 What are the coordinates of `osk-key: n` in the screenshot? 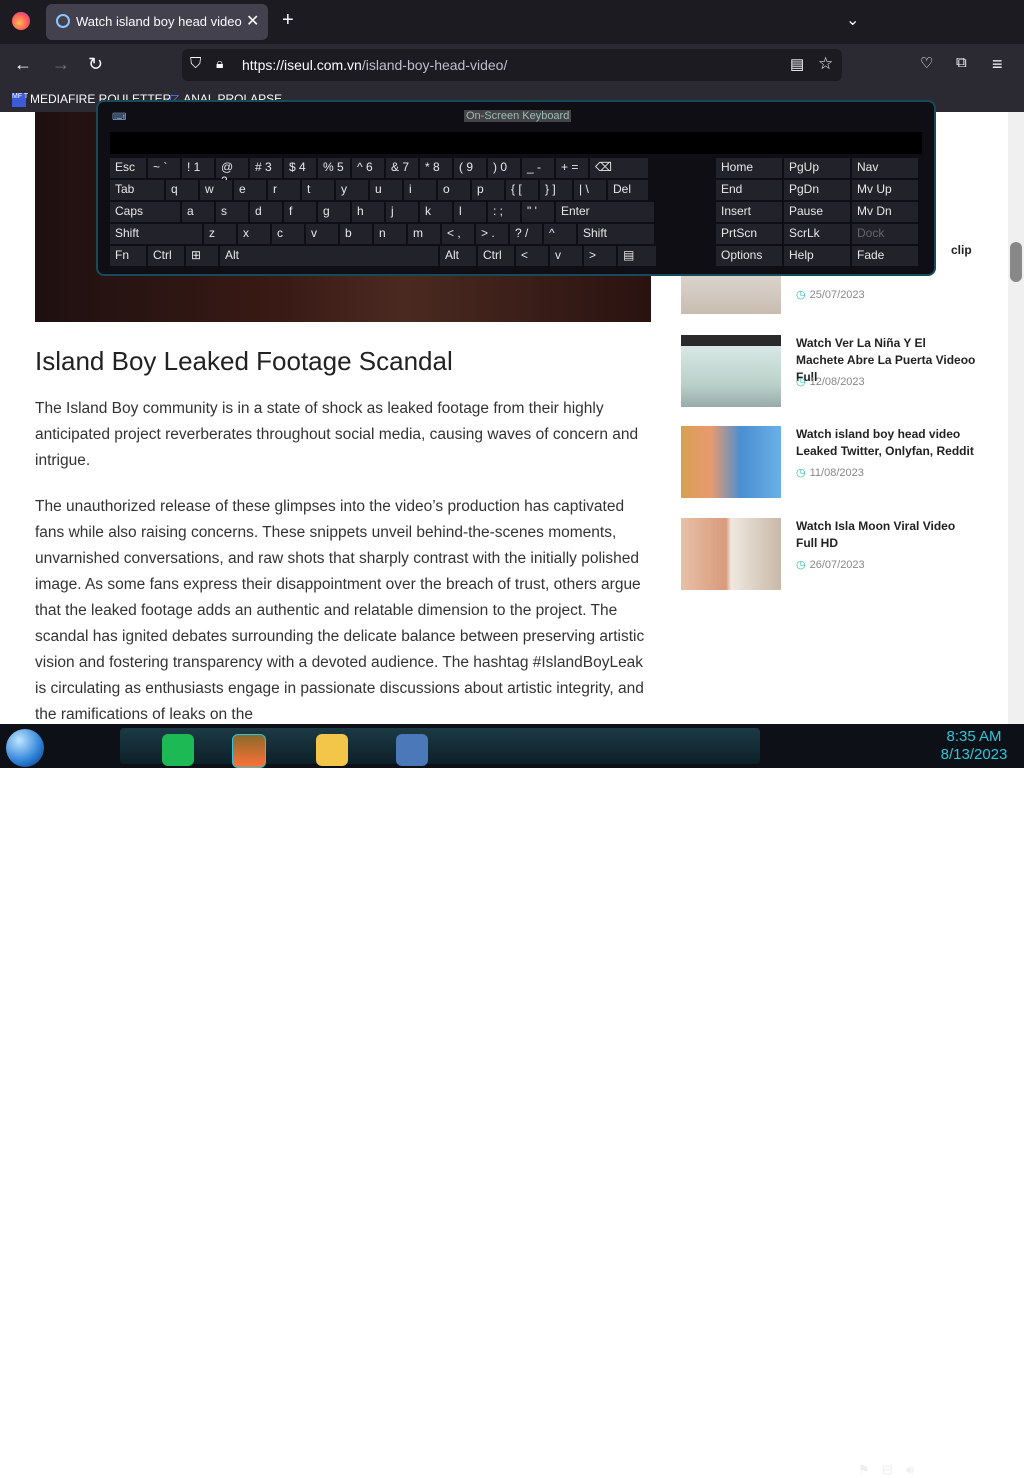 It's located at (390, 234).